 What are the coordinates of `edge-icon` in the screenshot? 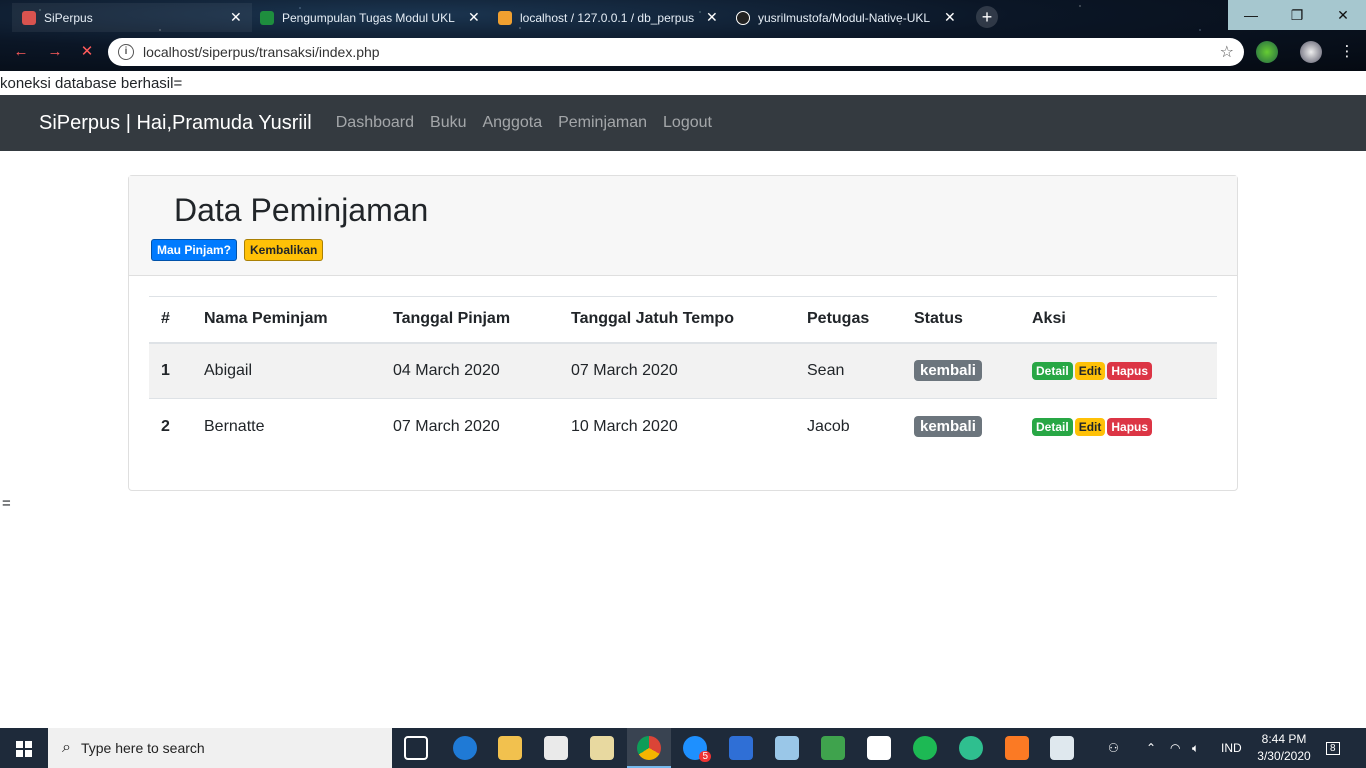 It's located at (465, 748).